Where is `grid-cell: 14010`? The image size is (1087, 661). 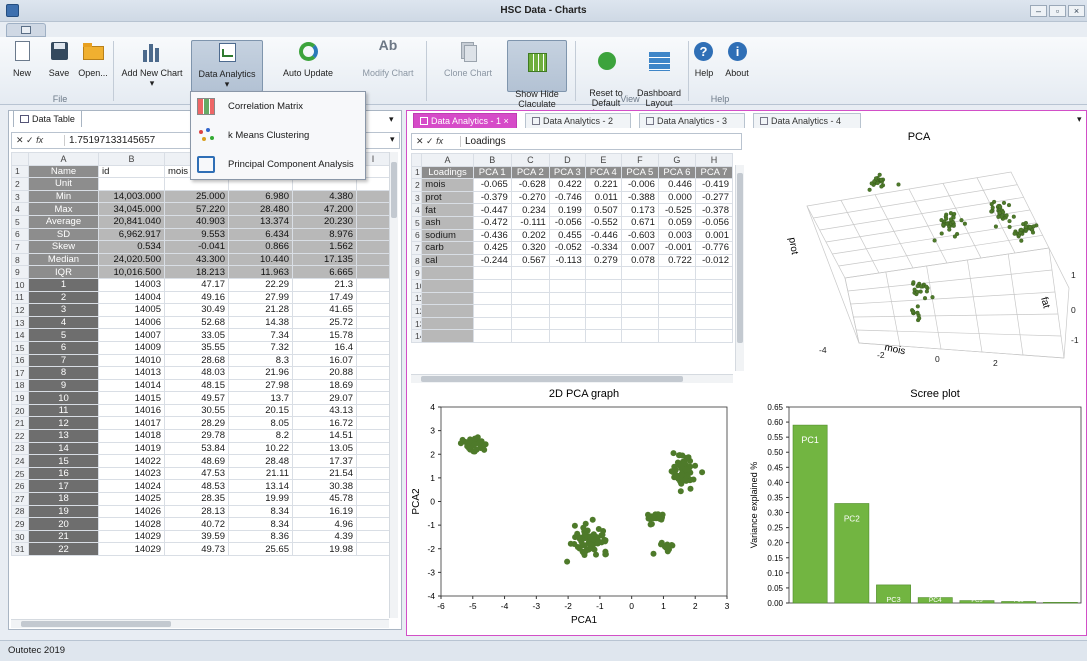 grid-cell: 14010 is located at coordinates (131, 360).